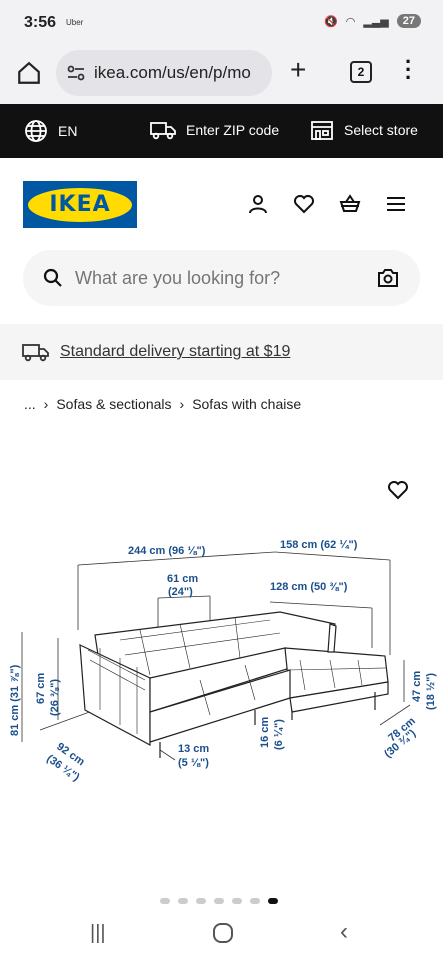  I want to click on signal-icon: ▂▃▅, so click(376, 21).